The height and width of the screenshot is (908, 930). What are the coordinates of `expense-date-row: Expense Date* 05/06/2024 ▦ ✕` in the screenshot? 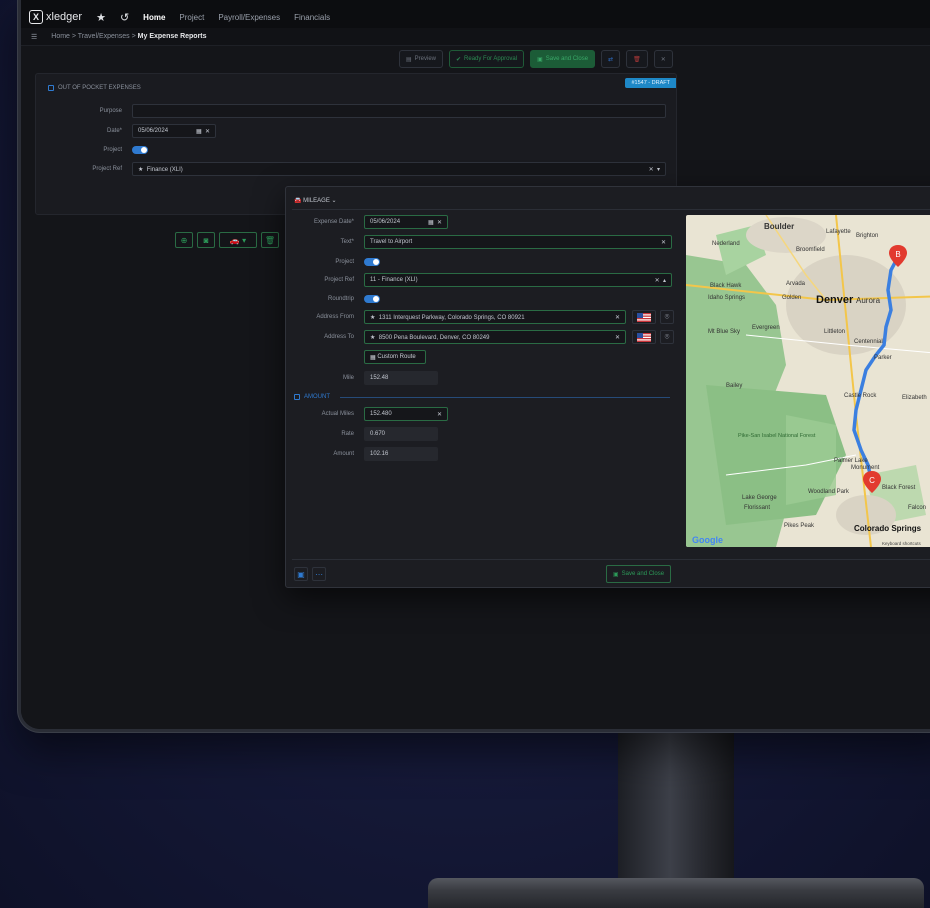 It's located at (367, 222).